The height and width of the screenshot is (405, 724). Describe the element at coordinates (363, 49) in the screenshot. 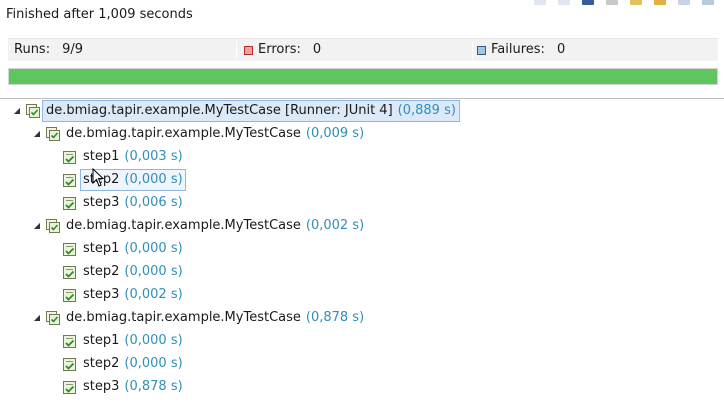

I see `counters-bar: Runs: 9/9 Errors: 0 Failures: 0` at that location.